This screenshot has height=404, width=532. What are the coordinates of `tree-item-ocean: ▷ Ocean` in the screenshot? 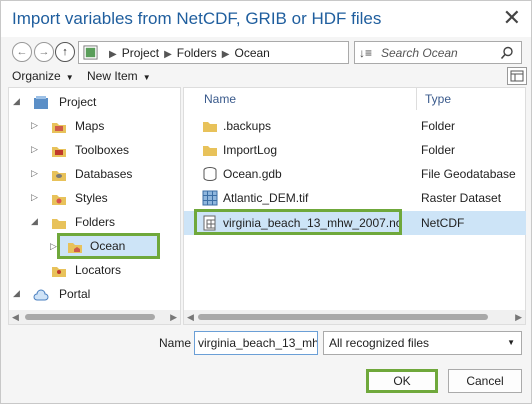 It's located at (105, 246).